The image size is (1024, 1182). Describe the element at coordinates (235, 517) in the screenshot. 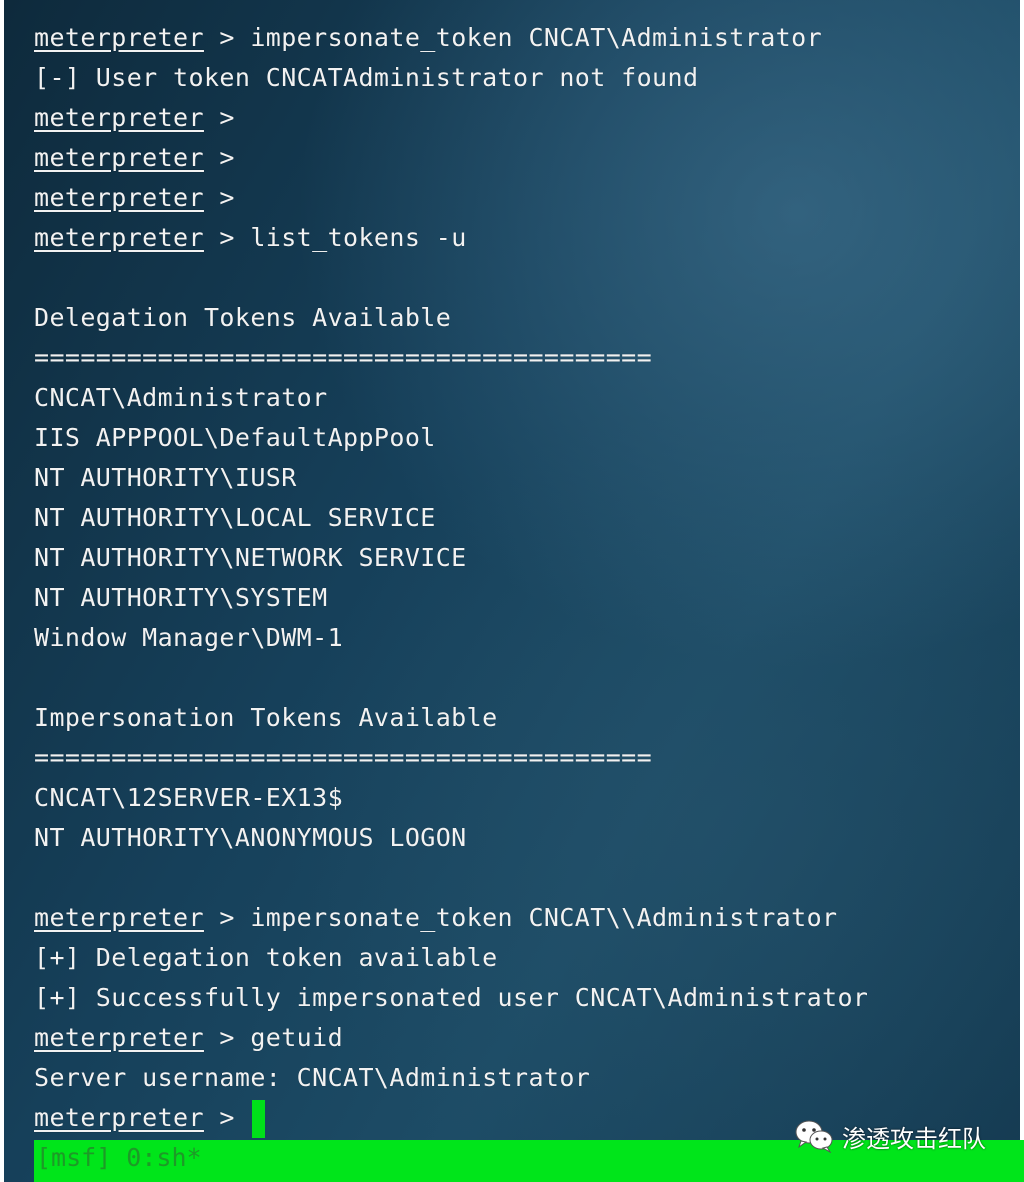

I see `output-line: NT AUTHORITY\LOCAL SERVICE` at that location.